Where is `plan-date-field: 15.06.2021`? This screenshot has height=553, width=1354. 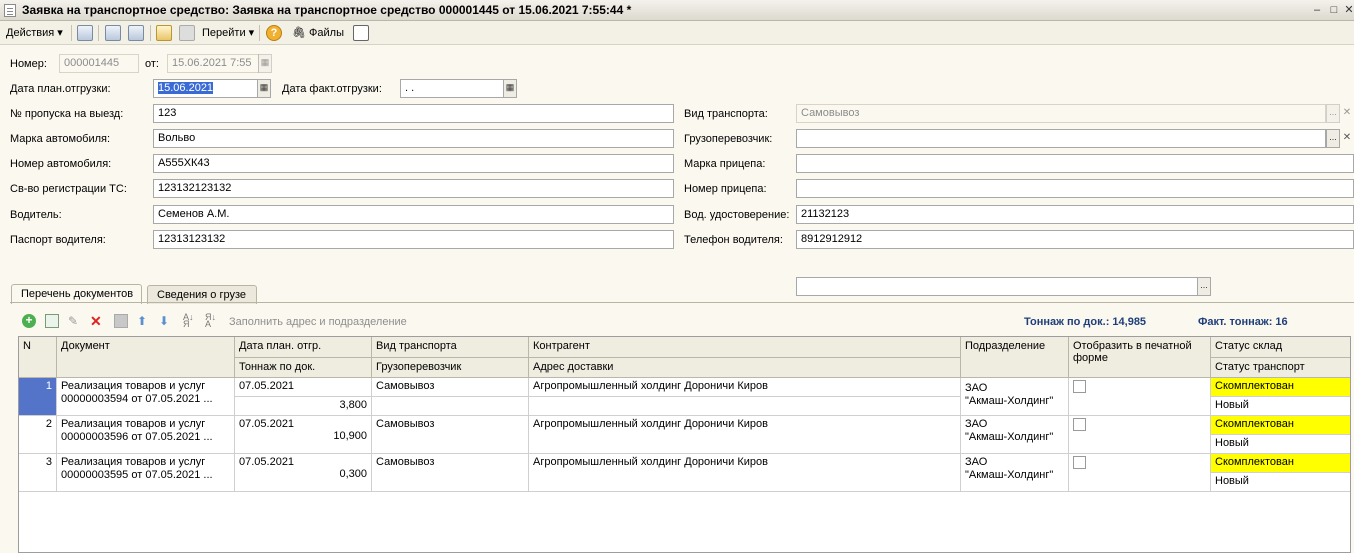 plan-date-field: 15.06.2021 is located at coordinates (205, 88).